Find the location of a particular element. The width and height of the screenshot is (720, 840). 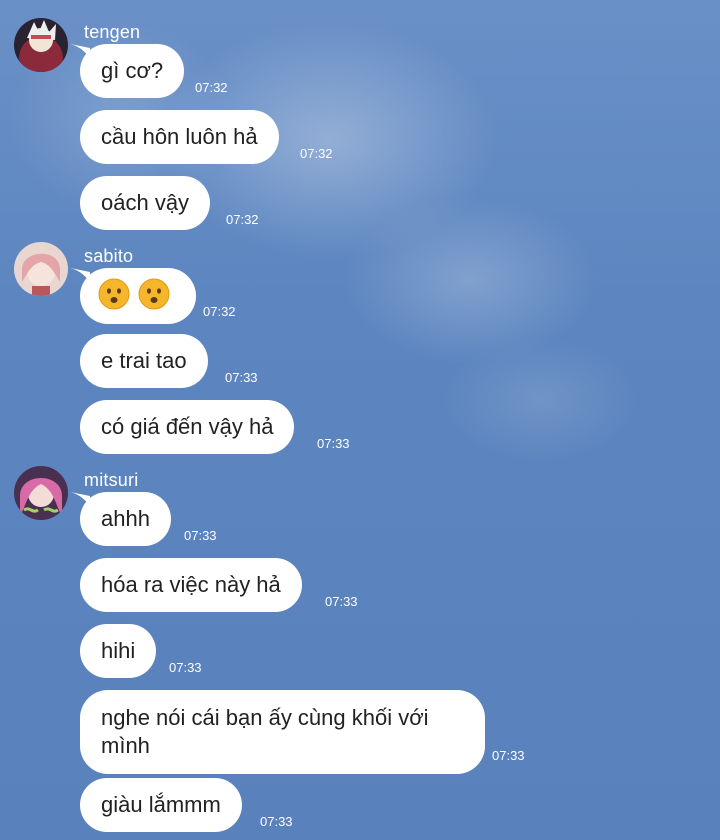

message-bubble: cầu hôn luôn hả is located at coordinates (179, 137).